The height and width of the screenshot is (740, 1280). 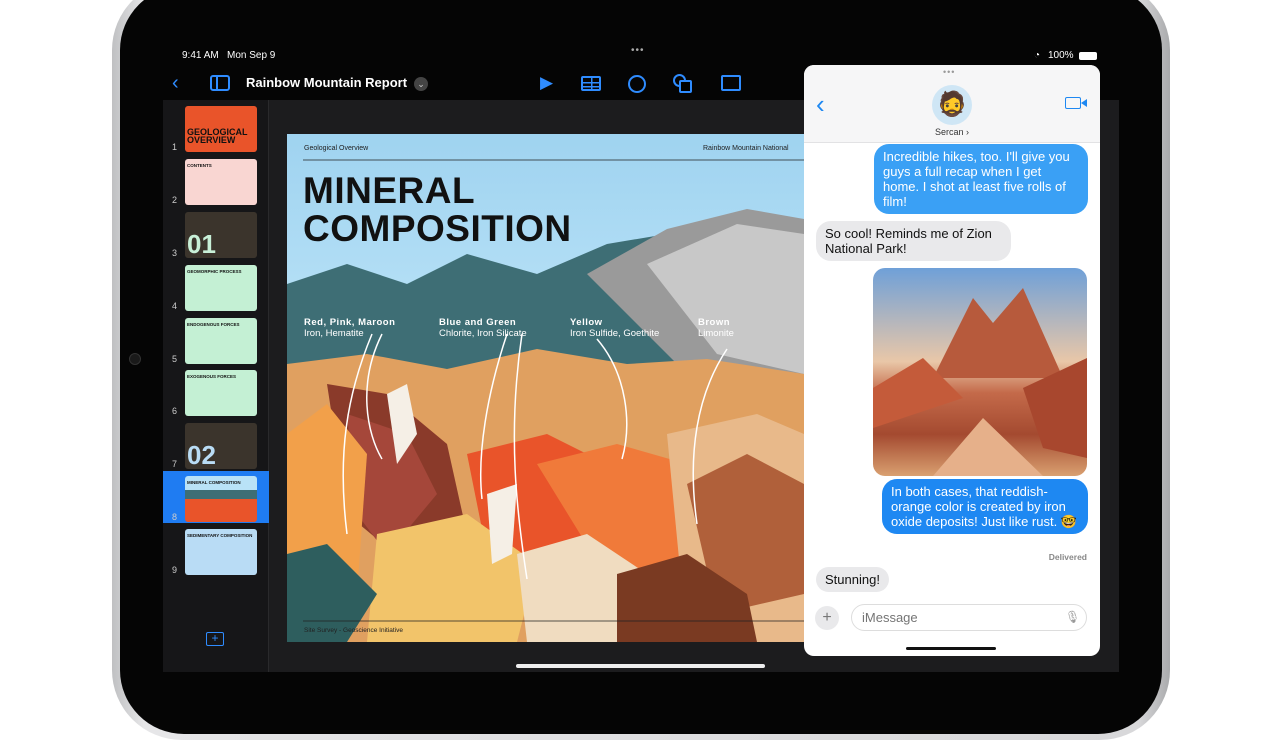 What do you see at coordinates (199, 165) in the screenshot?
I see `thumbnail-label: CONTENTS` at bounding box center [199, 165].